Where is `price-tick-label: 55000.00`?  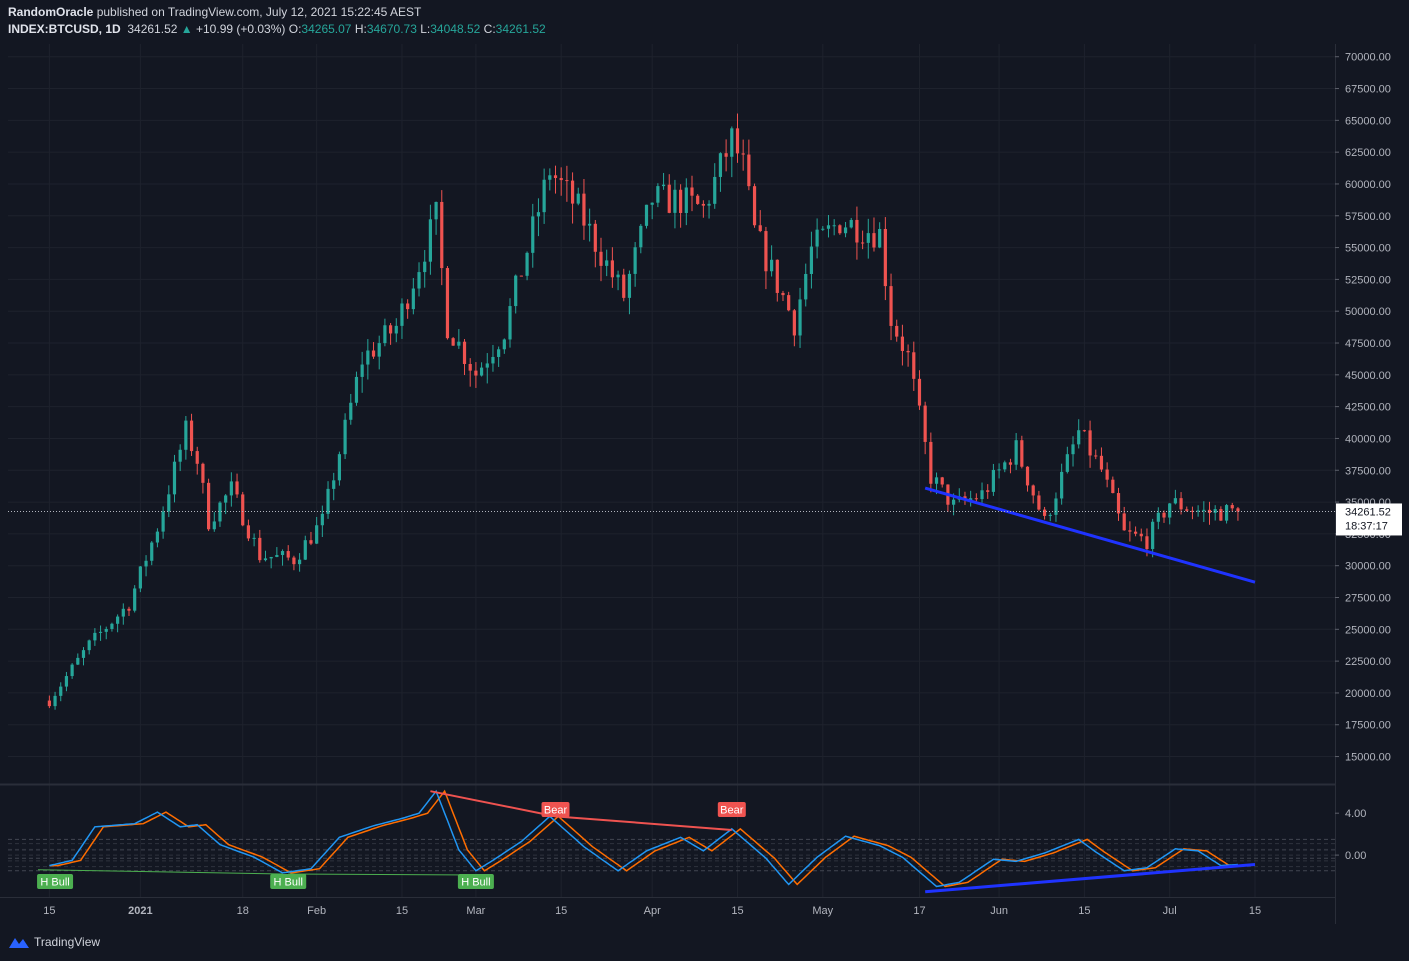
price-tick-label: 55000.00 is located at coordinates (1368, 249).